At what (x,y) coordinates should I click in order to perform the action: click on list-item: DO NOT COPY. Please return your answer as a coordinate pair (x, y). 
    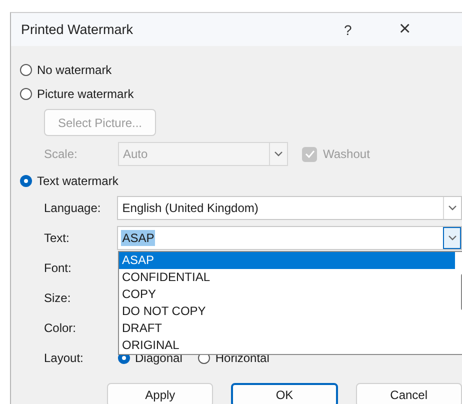
    Looking at the image, I should click on (287, 311).